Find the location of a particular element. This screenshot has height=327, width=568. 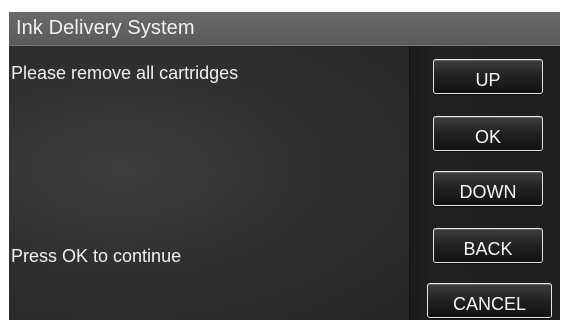

ok-button: OK is located at coordinates (488, 133).